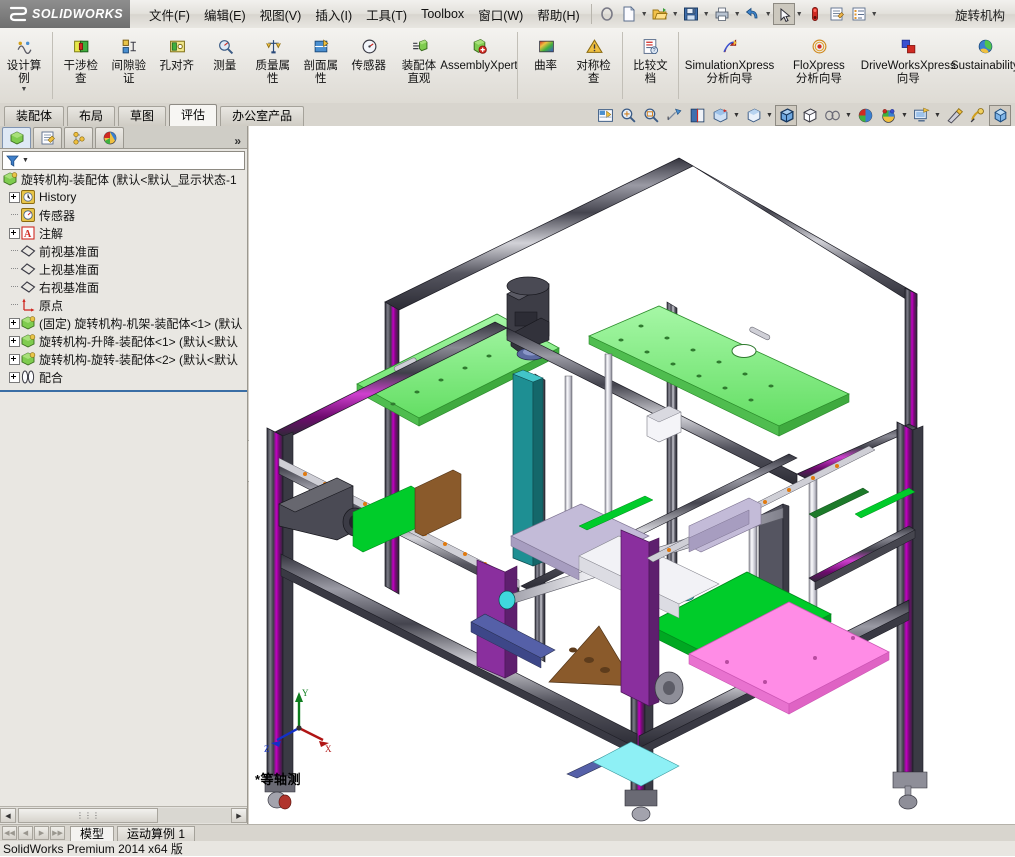 Image resolution: width=1015 pixels, height=857 pixels. Describe the element at coordinates (737, 14) in the screenshot. I see `print-dropdown-caret-icon: ▼` at that location.